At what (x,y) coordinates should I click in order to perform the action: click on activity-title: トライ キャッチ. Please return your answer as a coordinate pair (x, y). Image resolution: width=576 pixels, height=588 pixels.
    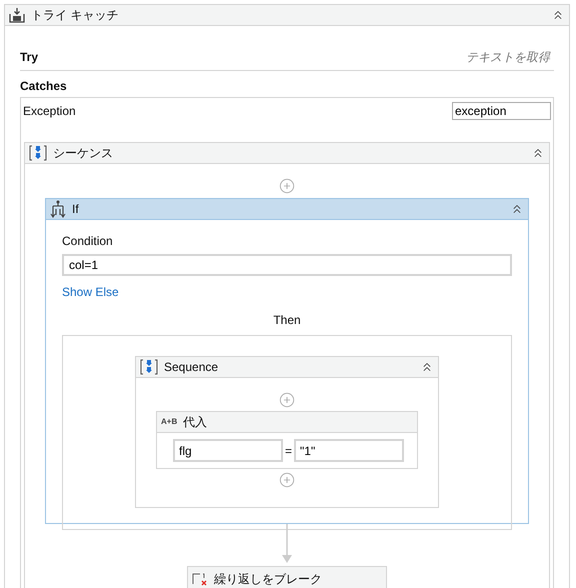
    Looking at the image, I should click on (75, 15).